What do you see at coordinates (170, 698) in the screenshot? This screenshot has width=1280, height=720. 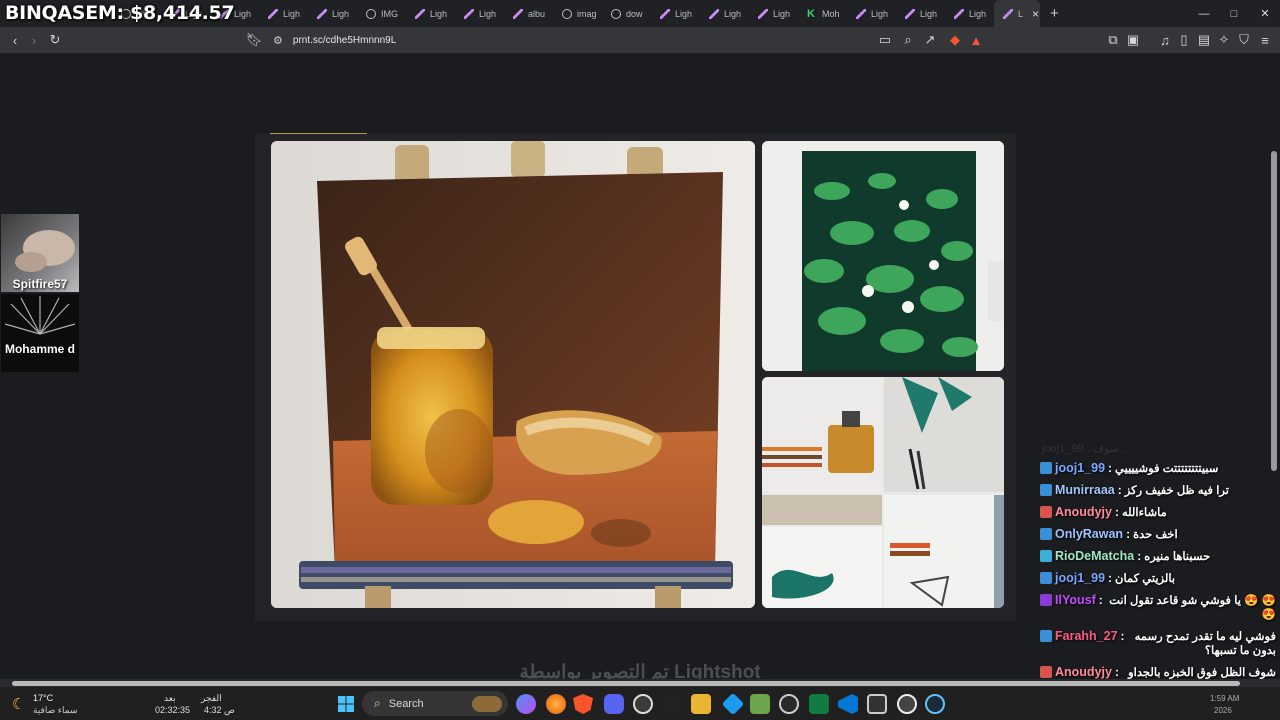 I see `prayer-label: بعد` at bounding box center [170, 698].